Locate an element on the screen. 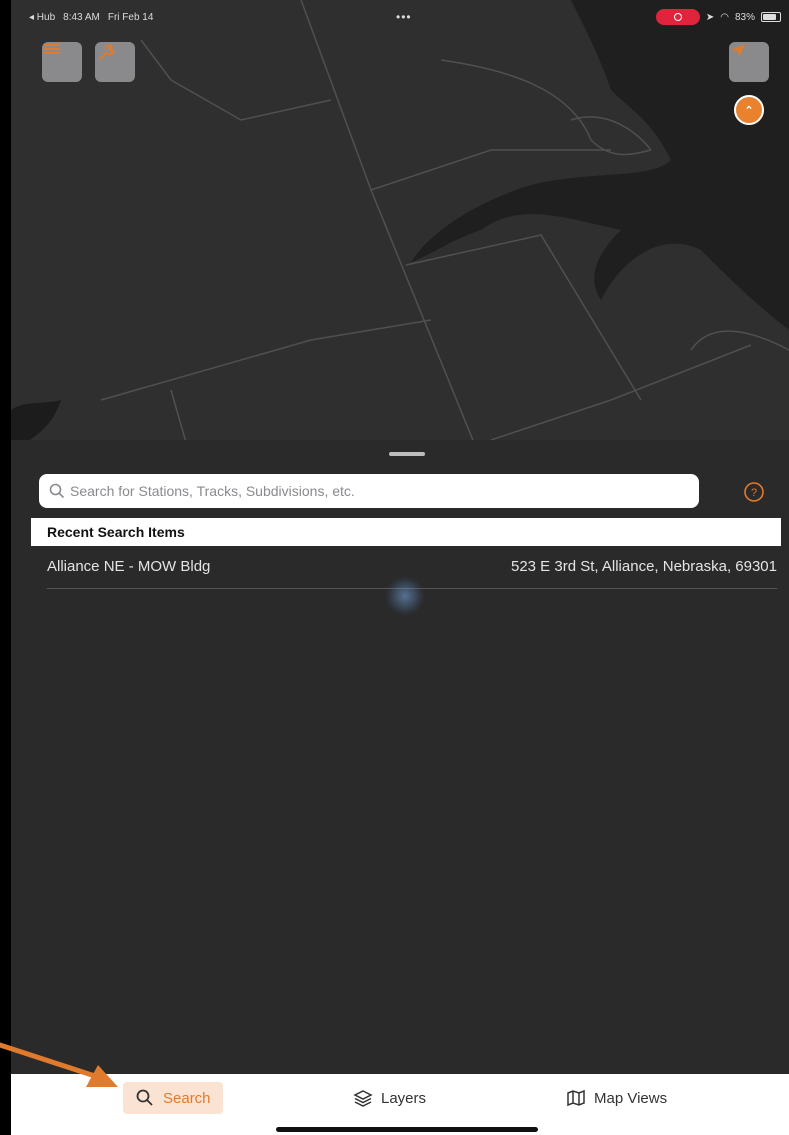  tab-layers: Layers is located at coordinates (389, 1098).